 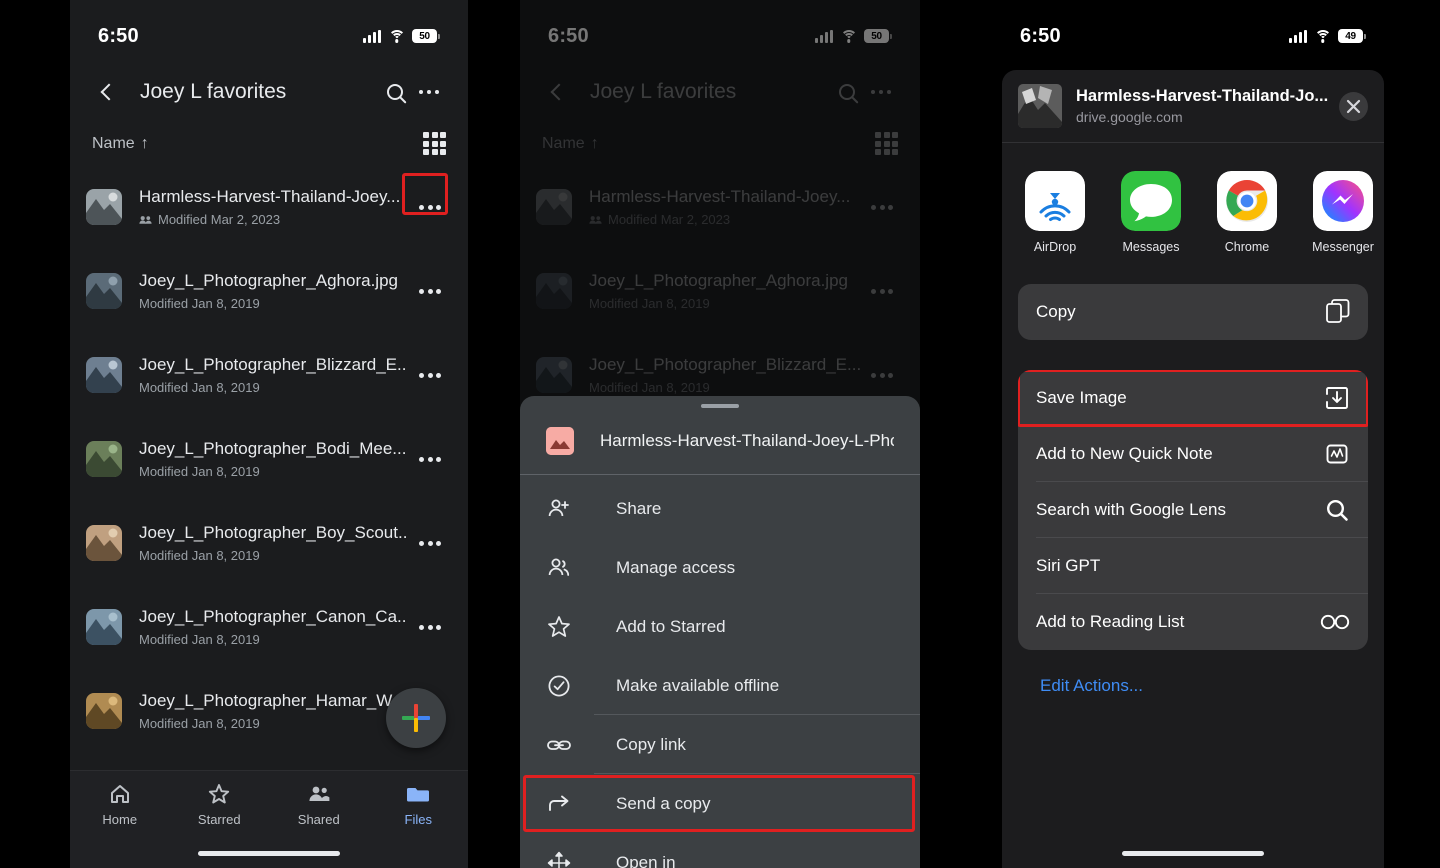 I want to click on sheet-item-label: Open in, so click(x=646, y=860).